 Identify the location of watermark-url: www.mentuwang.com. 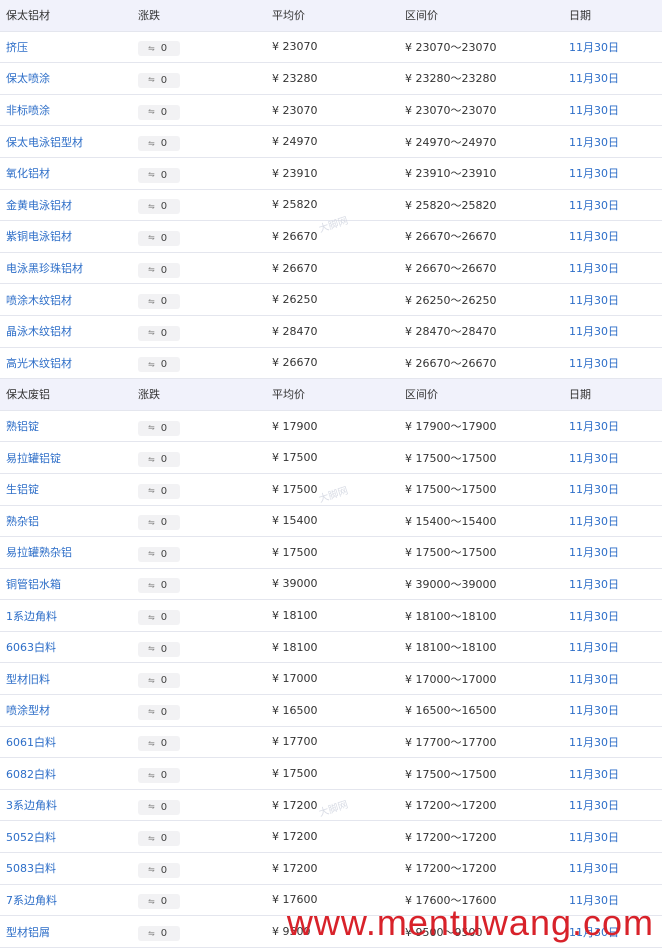
(470, 922).